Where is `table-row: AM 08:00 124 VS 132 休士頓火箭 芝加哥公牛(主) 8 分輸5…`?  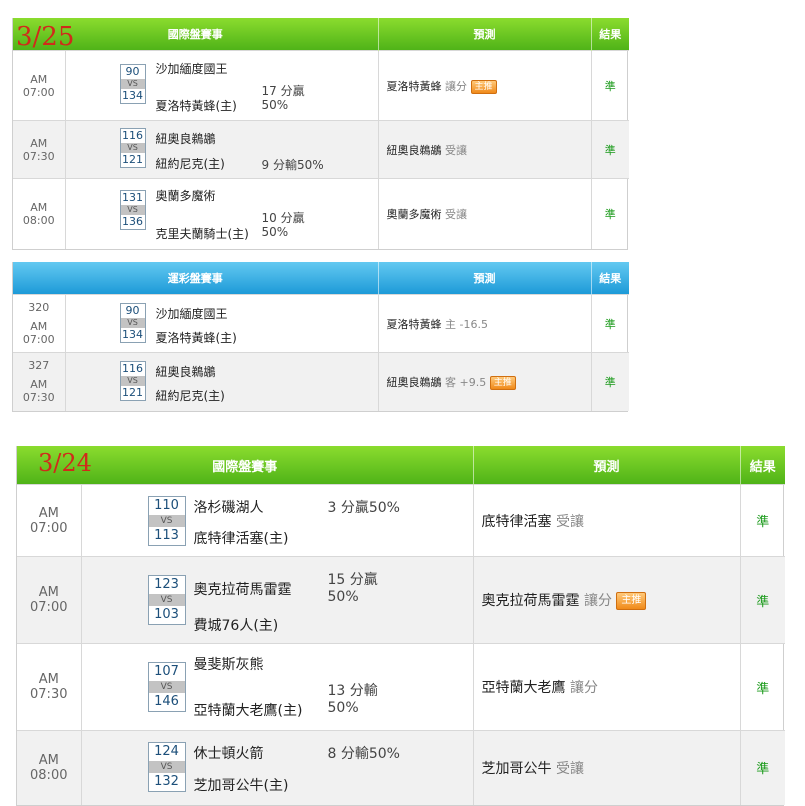
table-row: AM 08:00 124 VS 132 休士頓火箭 芝加哥公牛(主) 8 分輸5… is located at coordinates (401, 767).